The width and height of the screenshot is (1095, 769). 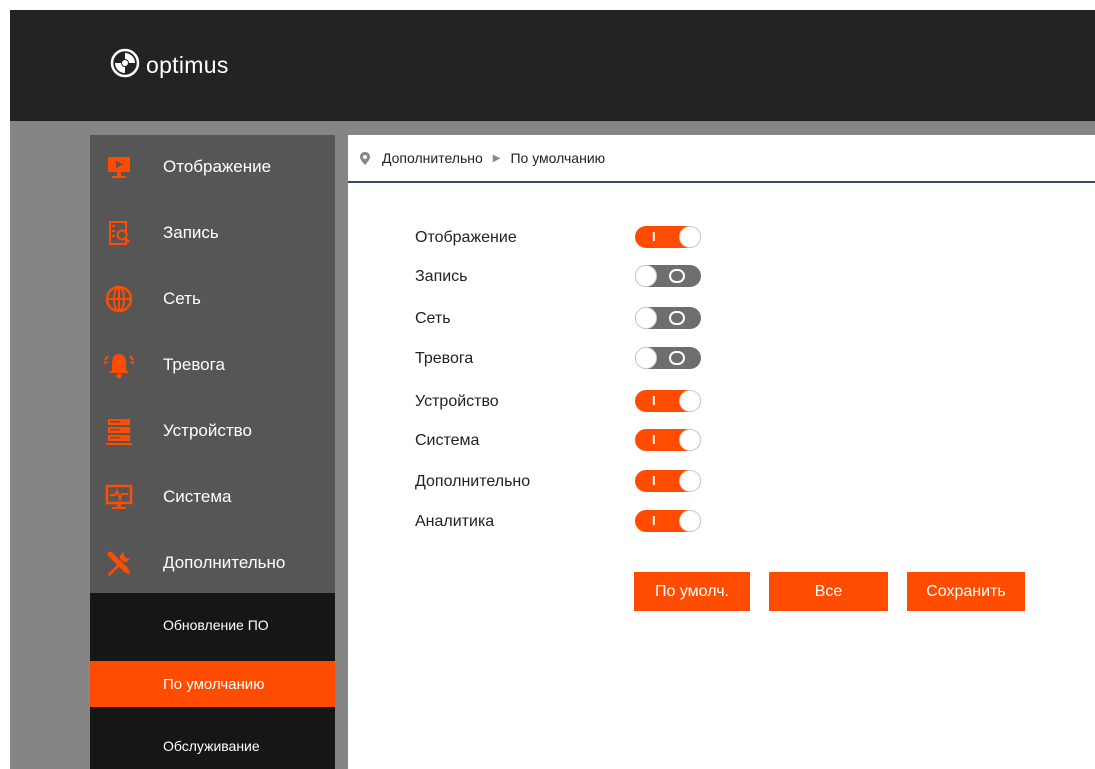 I want to click on save-button: Сохранить, so click(x=966, y=591).